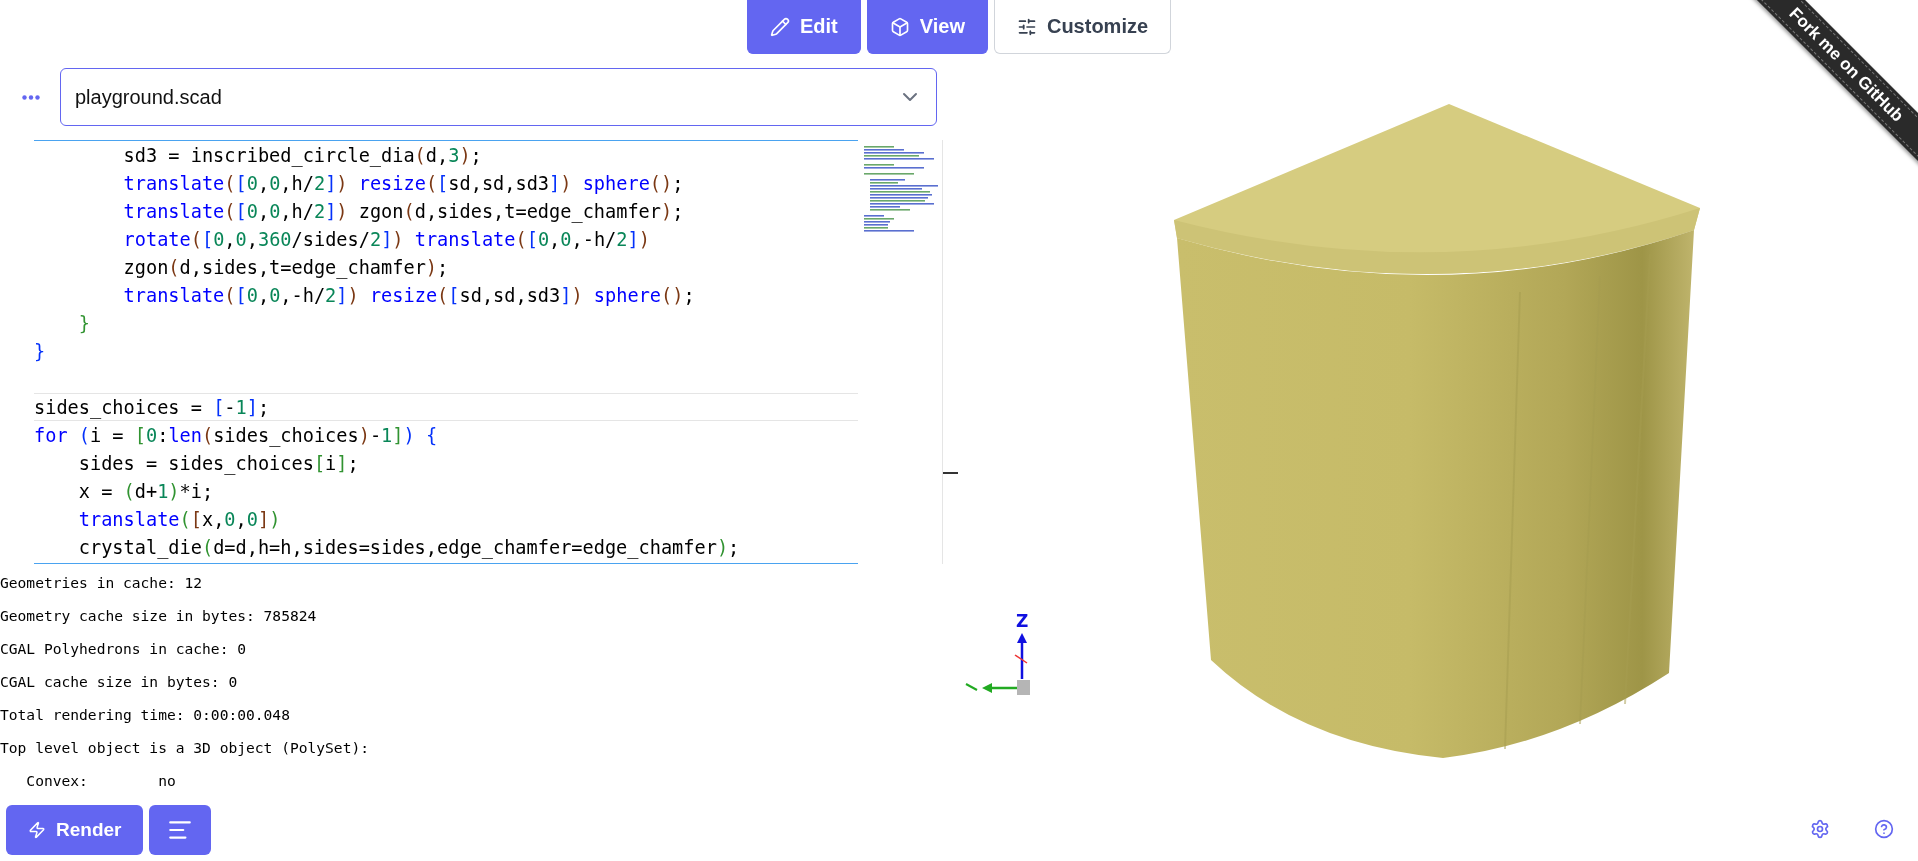 The height and width of the screenshot is (861, 1918). Describe the element at coordinates (101, 583) in the screenshot. I see `log-line: Geometries in cache: 12` at that location.